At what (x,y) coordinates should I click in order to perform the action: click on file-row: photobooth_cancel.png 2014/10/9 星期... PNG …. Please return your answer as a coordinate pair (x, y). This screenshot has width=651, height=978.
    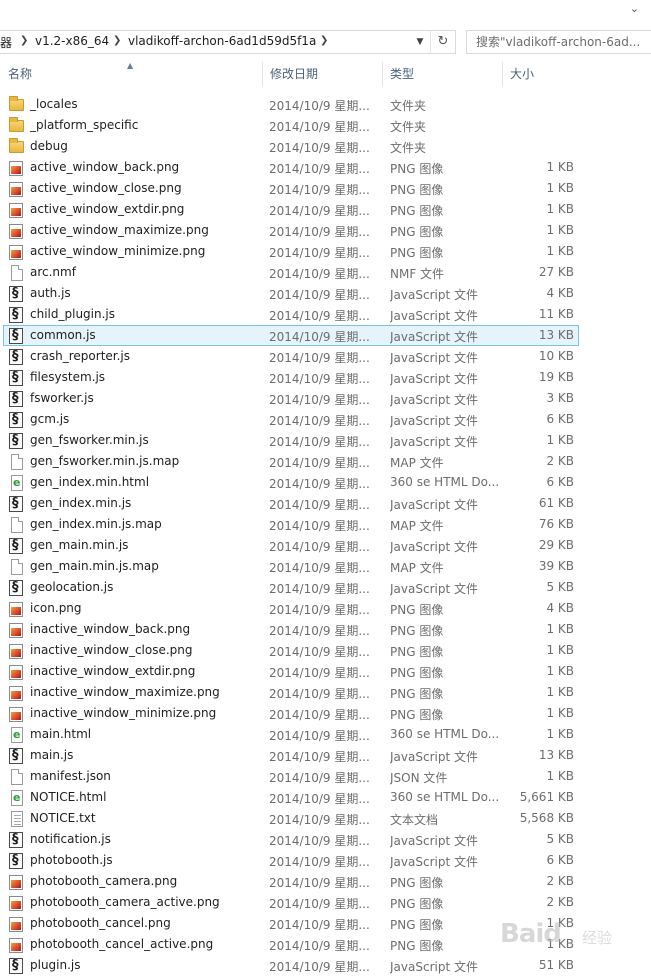
    Looking at the image, I should click on (291, 923).